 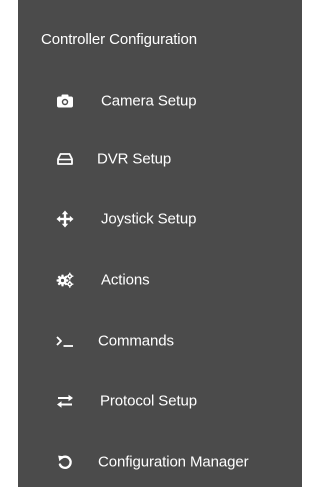 I want to click on menu-item-configuration-manager: Configuration Manager, so click(x=160, y=462).